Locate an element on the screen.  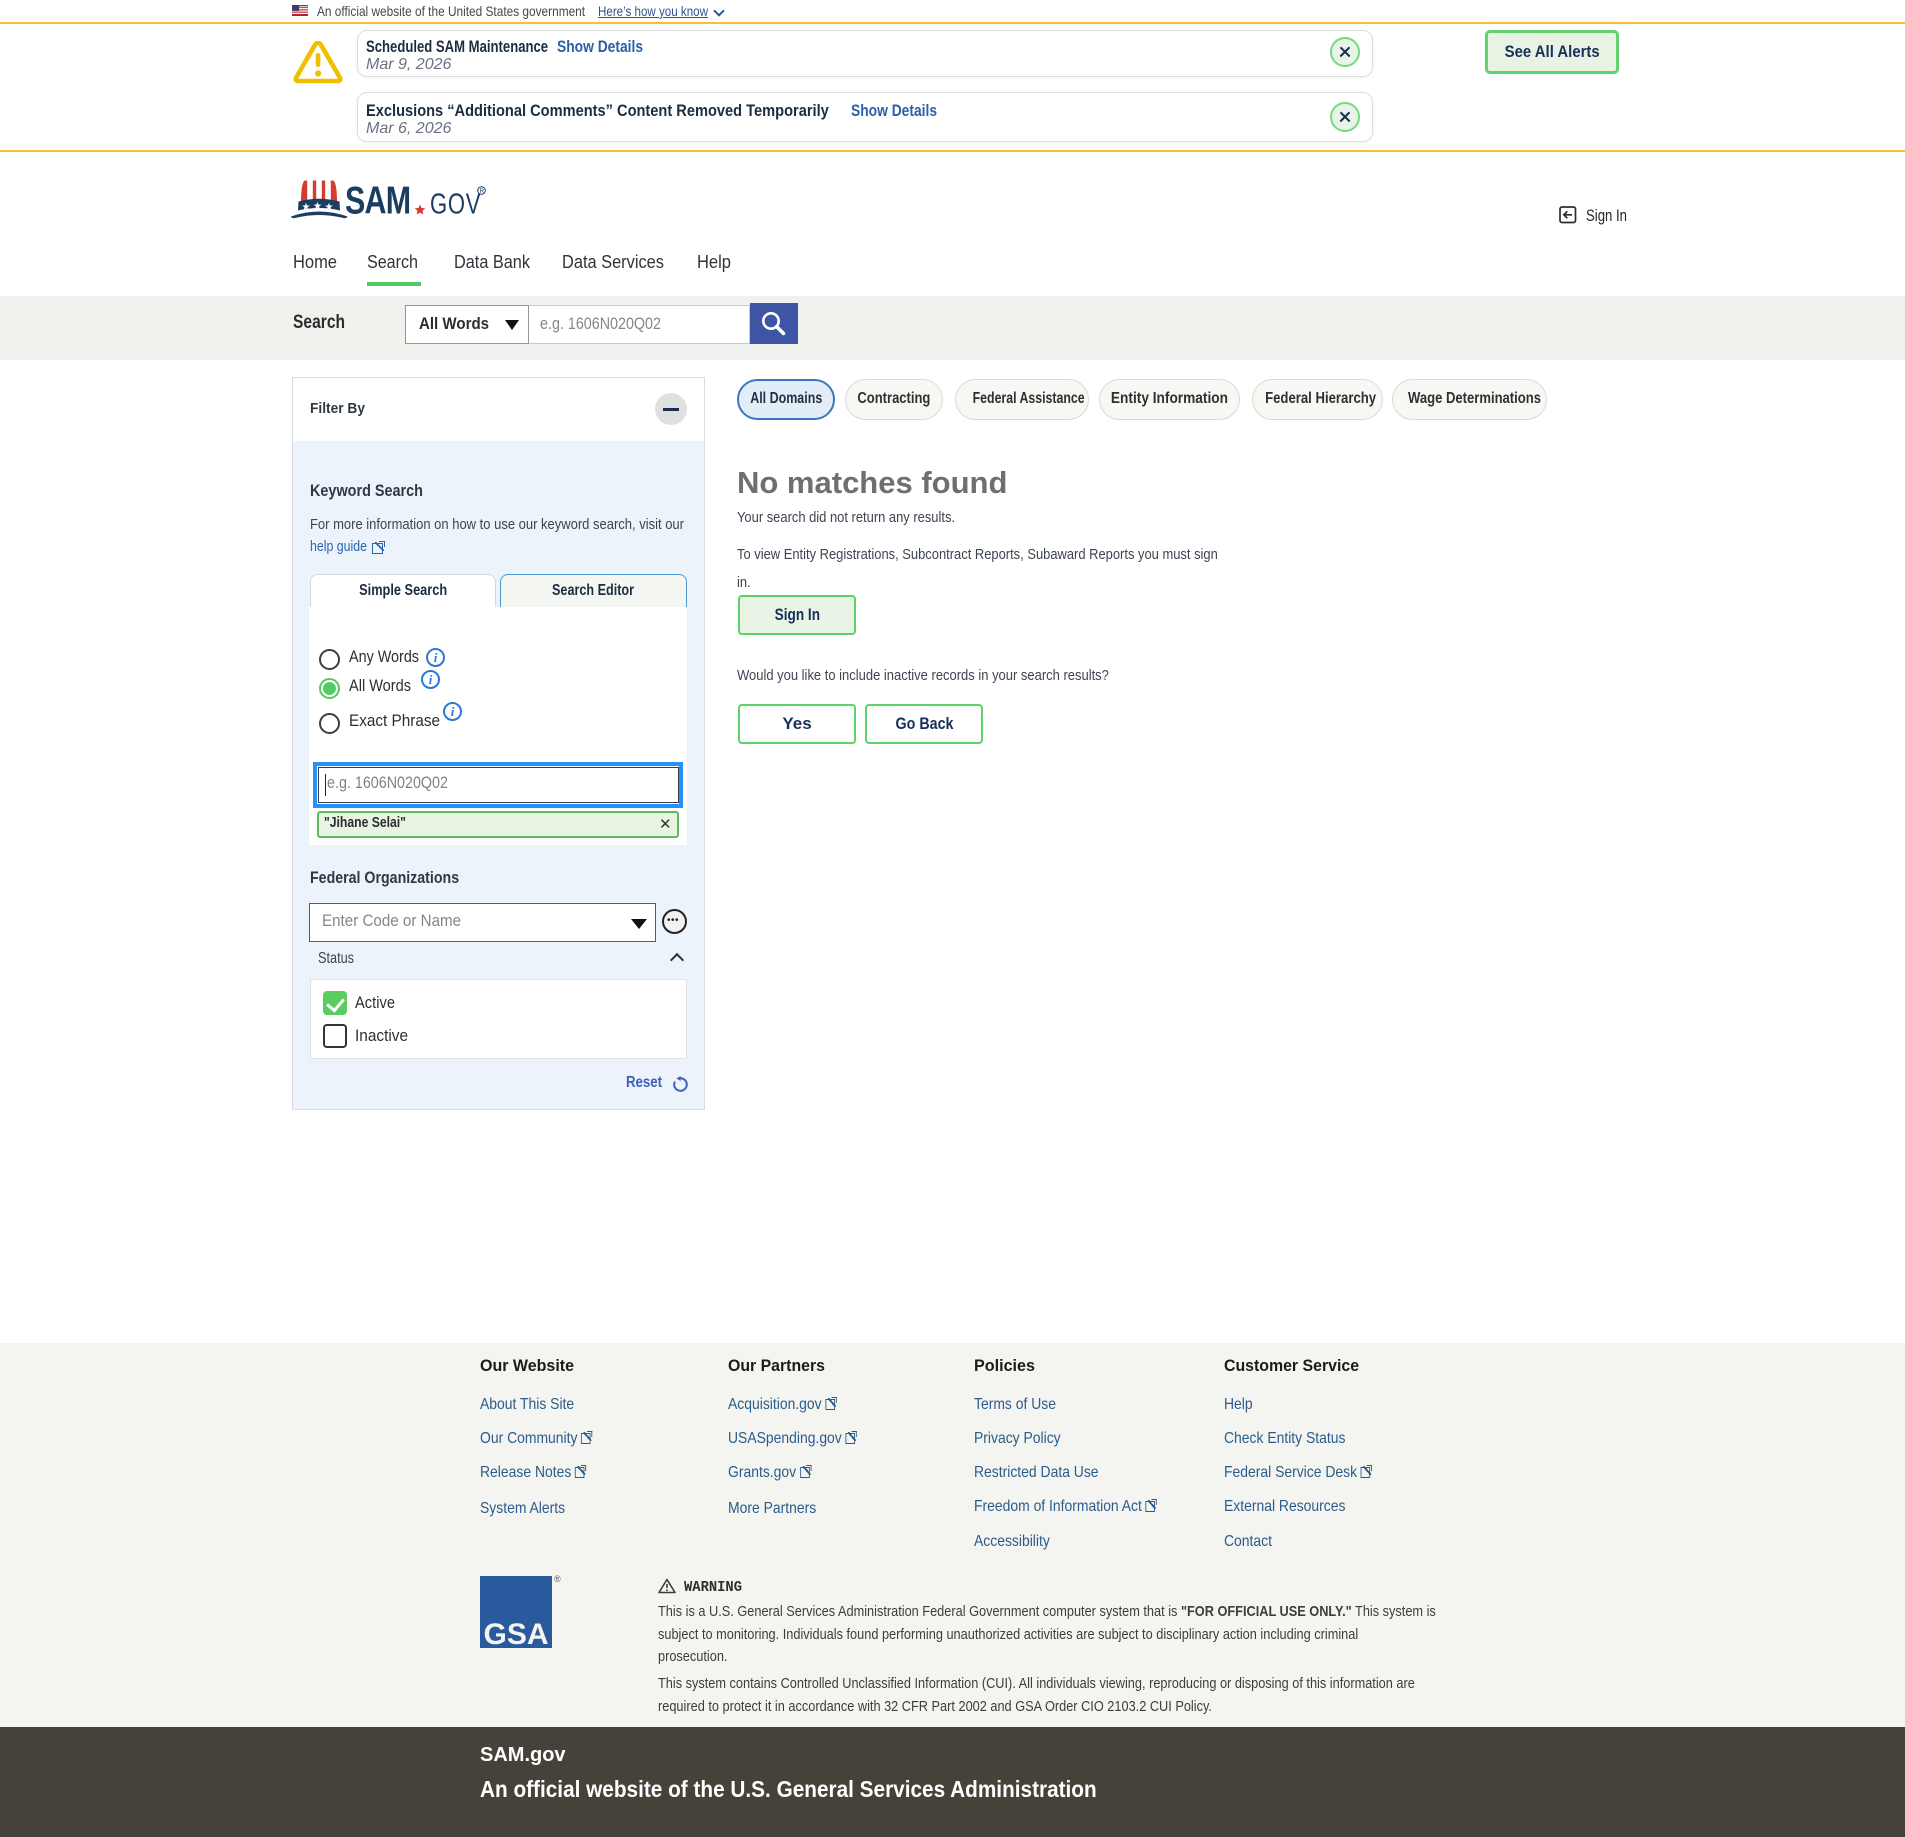
svg-text: SAM is located at coordinates (377, 200).